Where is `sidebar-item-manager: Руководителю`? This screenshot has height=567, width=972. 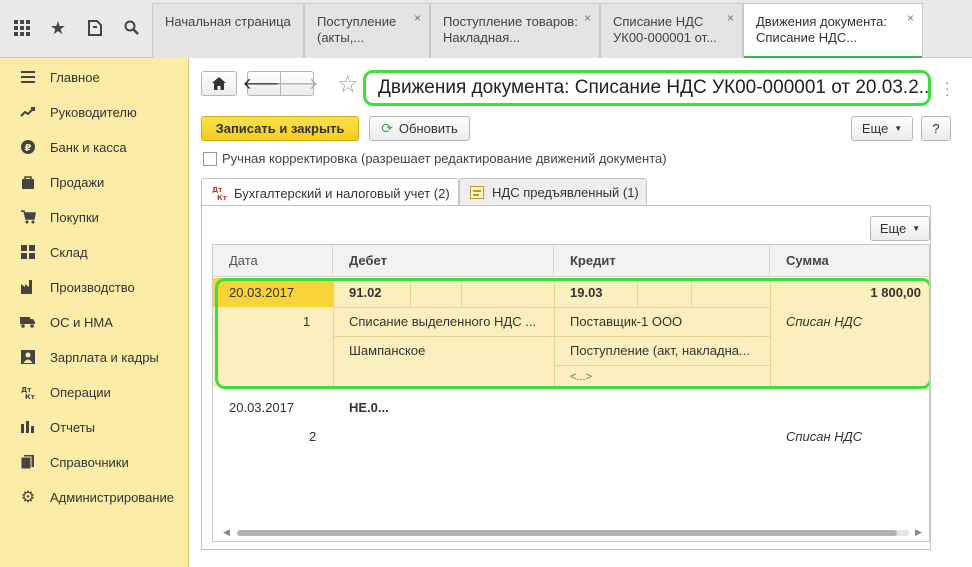
sidebar-item-manager: Руководителю is located at coordinates (94, 112).